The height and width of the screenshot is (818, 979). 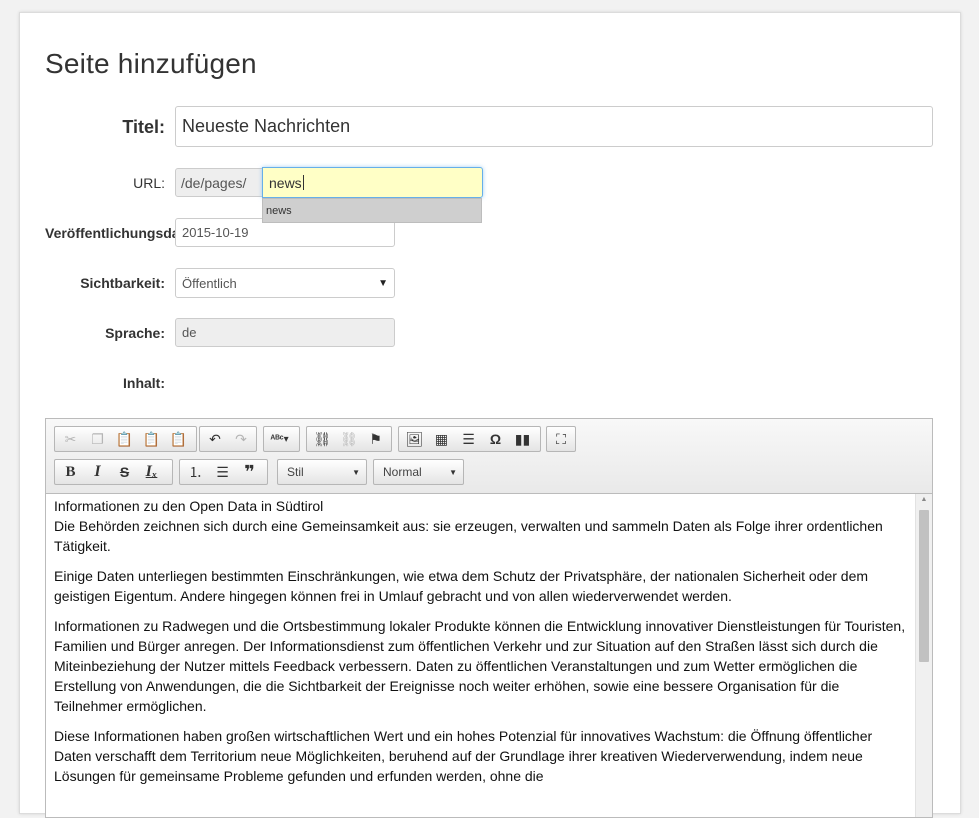 I want to click on blockquote-icon: ❞, so click(x=249, y=472).